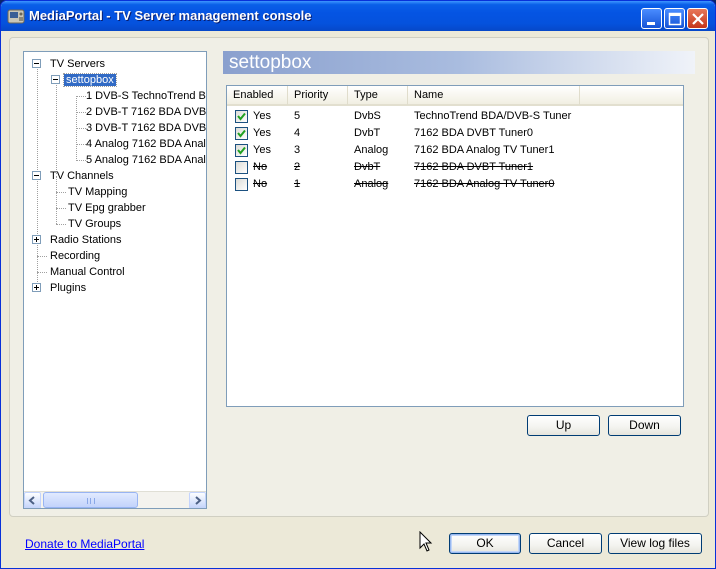 Image resolution: width=716 pixels, height=569 pixels. Describe the element at coordinates (484, 184) in the screenshot. I see `cell-name: 7162 BDA Analog TV Tuner0` at that location.